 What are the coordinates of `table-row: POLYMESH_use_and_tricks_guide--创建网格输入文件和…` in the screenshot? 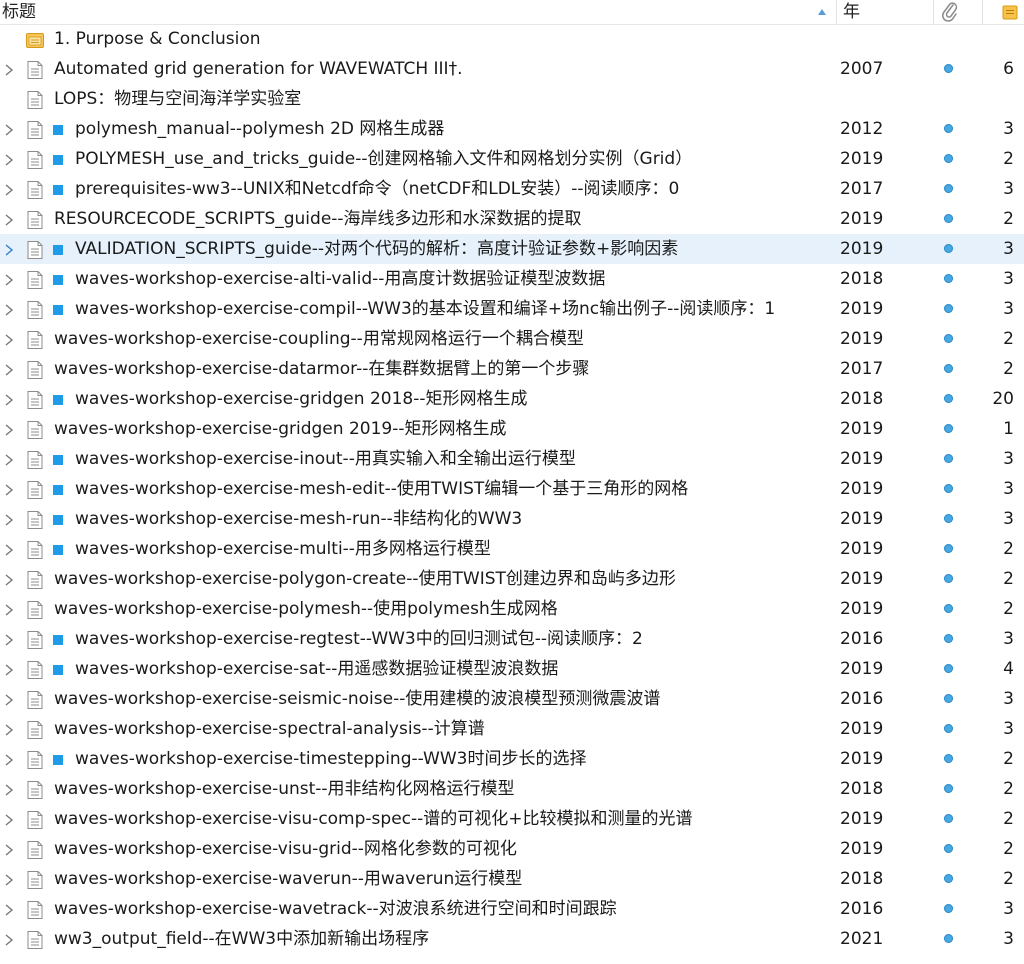 It's located at (512, 159).